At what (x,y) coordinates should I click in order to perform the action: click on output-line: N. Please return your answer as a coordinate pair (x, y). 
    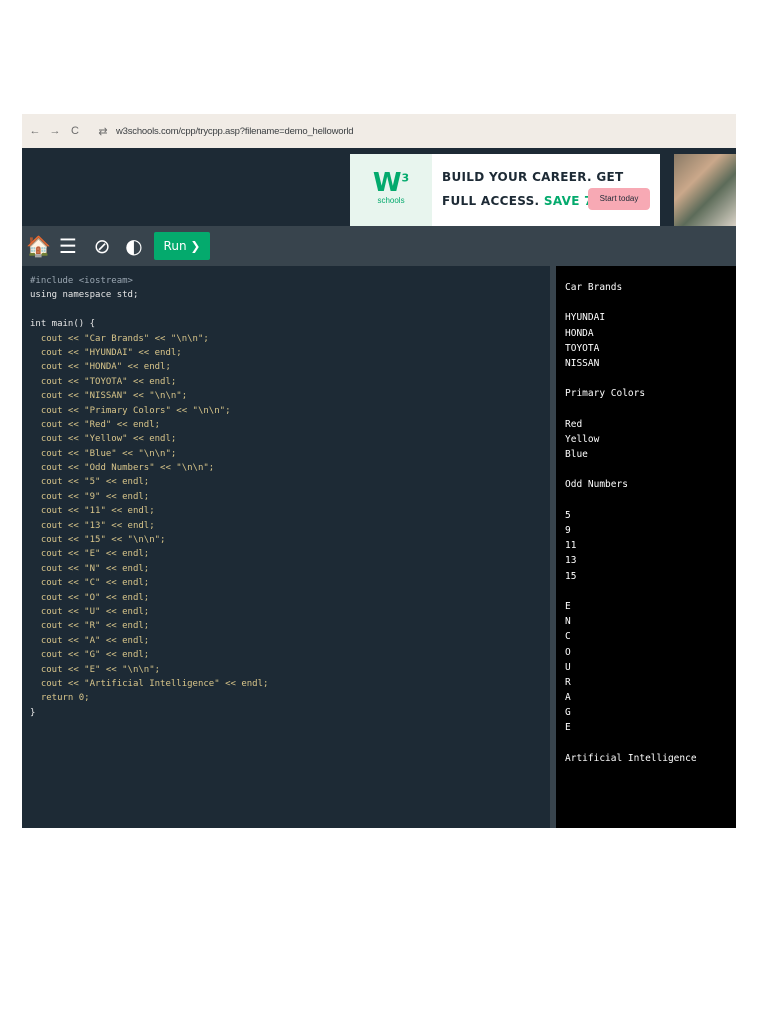
    Looking at the image, I should click on (568, 622).